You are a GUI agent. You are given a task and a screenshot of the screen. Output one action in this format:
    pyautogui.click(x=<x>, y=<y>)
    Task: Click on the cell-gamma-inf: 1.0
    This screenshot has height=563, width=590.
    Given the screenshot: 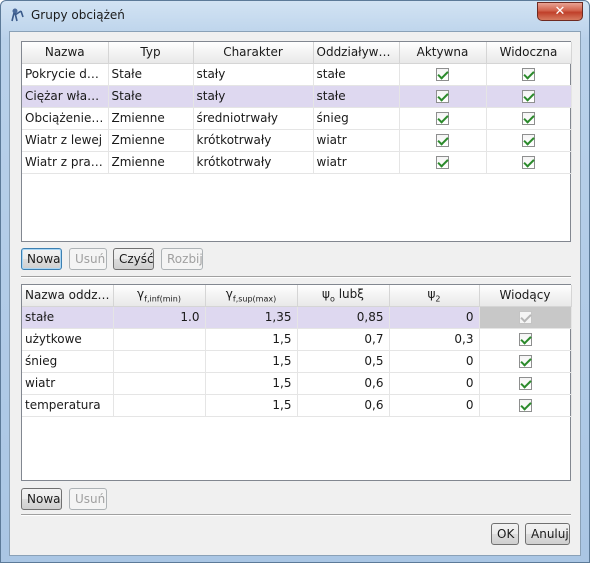 What is the action you would take?
    pyautogui.click(x=159, y=317)
    